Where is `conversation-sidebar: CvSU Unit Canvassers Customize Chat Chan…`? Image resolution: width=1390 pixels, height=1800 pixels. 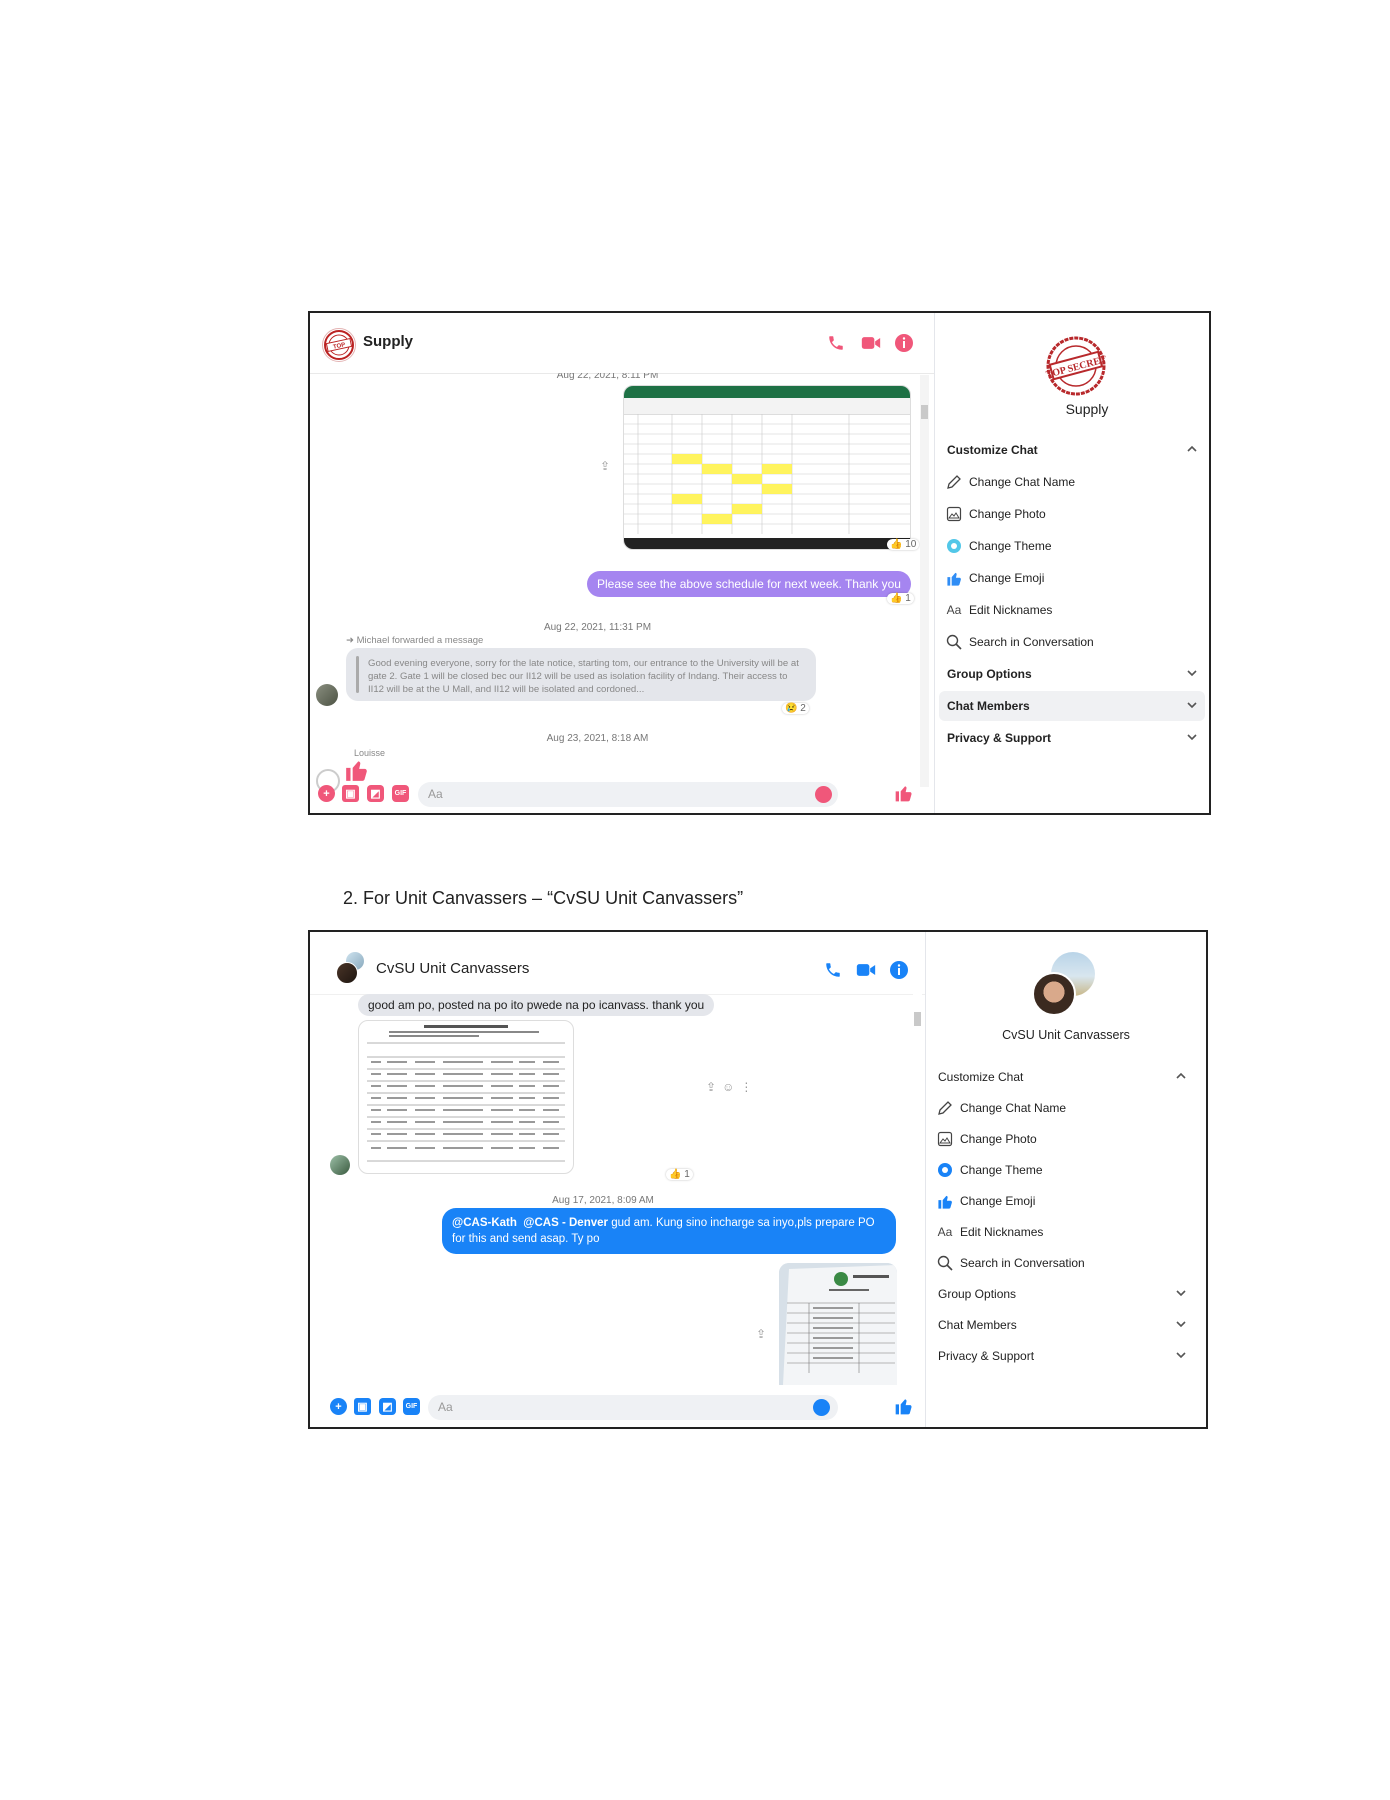 conversation-sidebar: CvSU Unit Canvassers Customize Chat Chan… is located at coordinates (1065, 1179).